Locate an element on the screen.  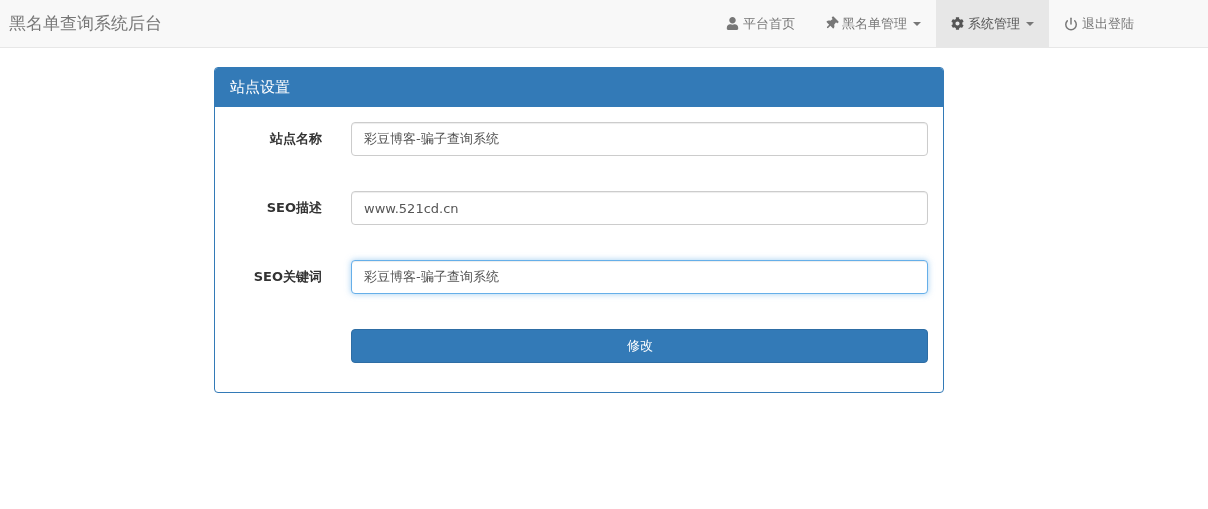
panel-title: 站点设置 is located at coordinates (260, 87).